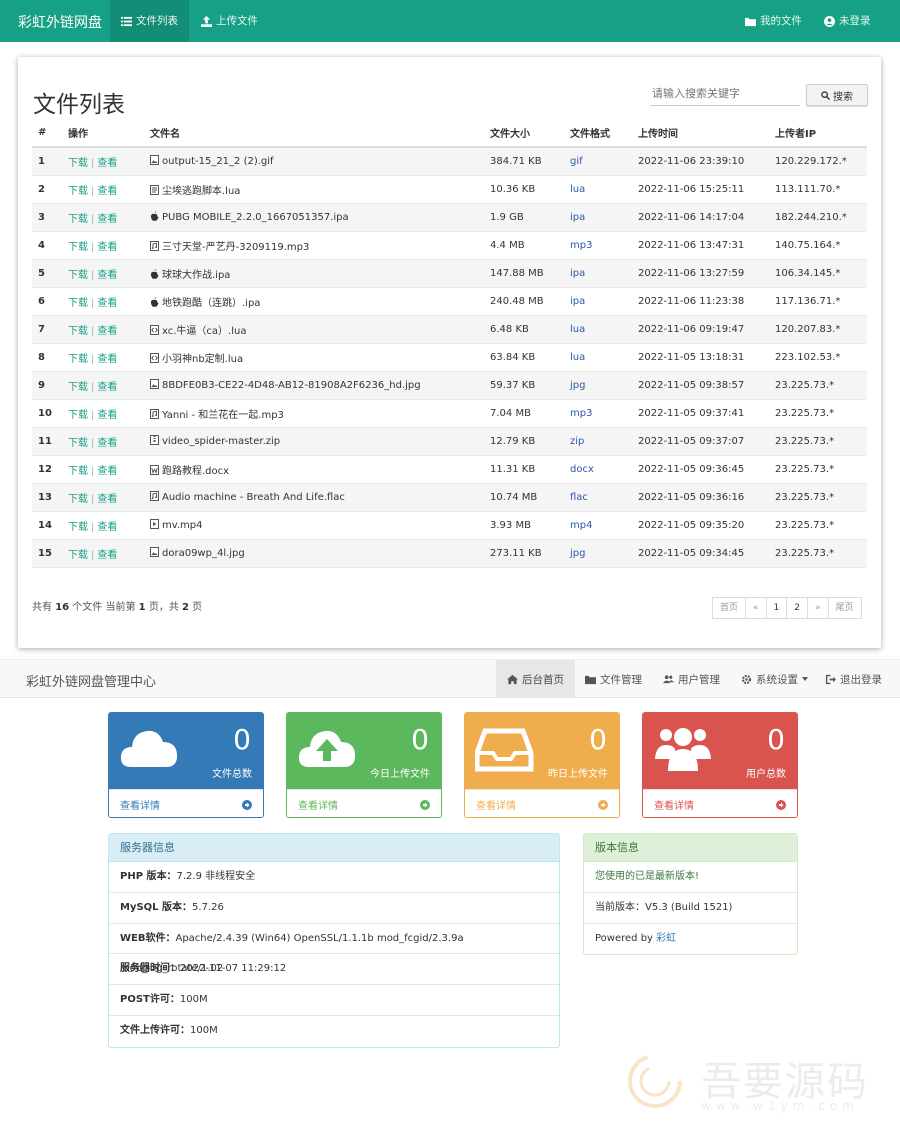 The height and width of the screenshot is (1127, 900). Describe the element at coordinates (598, 525) in the screenshot. I see `row-format: mp4` at that location.